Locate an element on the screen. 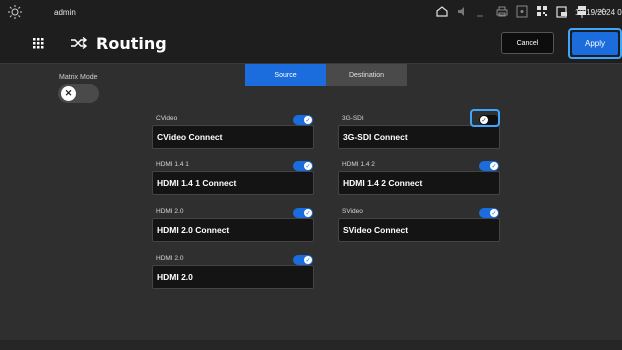 The image size is (622, 350). route-label: HDMI 1.4 2 is located at coordinates (358, 164).